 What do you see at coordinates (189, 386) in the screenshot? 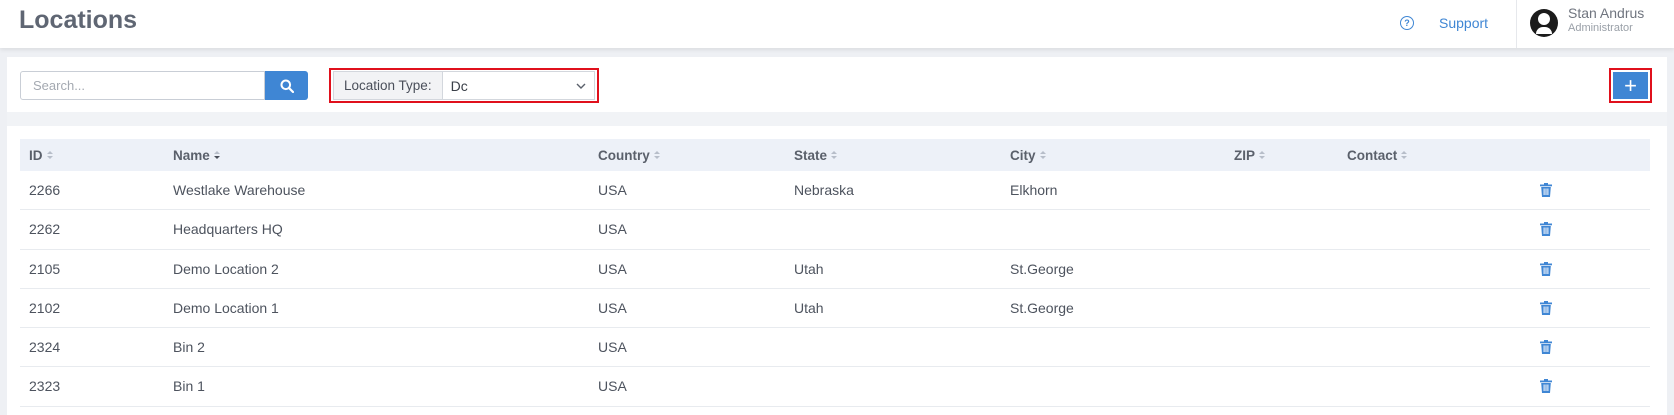
I see `cell-name: Bin 1` at bounding box center [189, 386].